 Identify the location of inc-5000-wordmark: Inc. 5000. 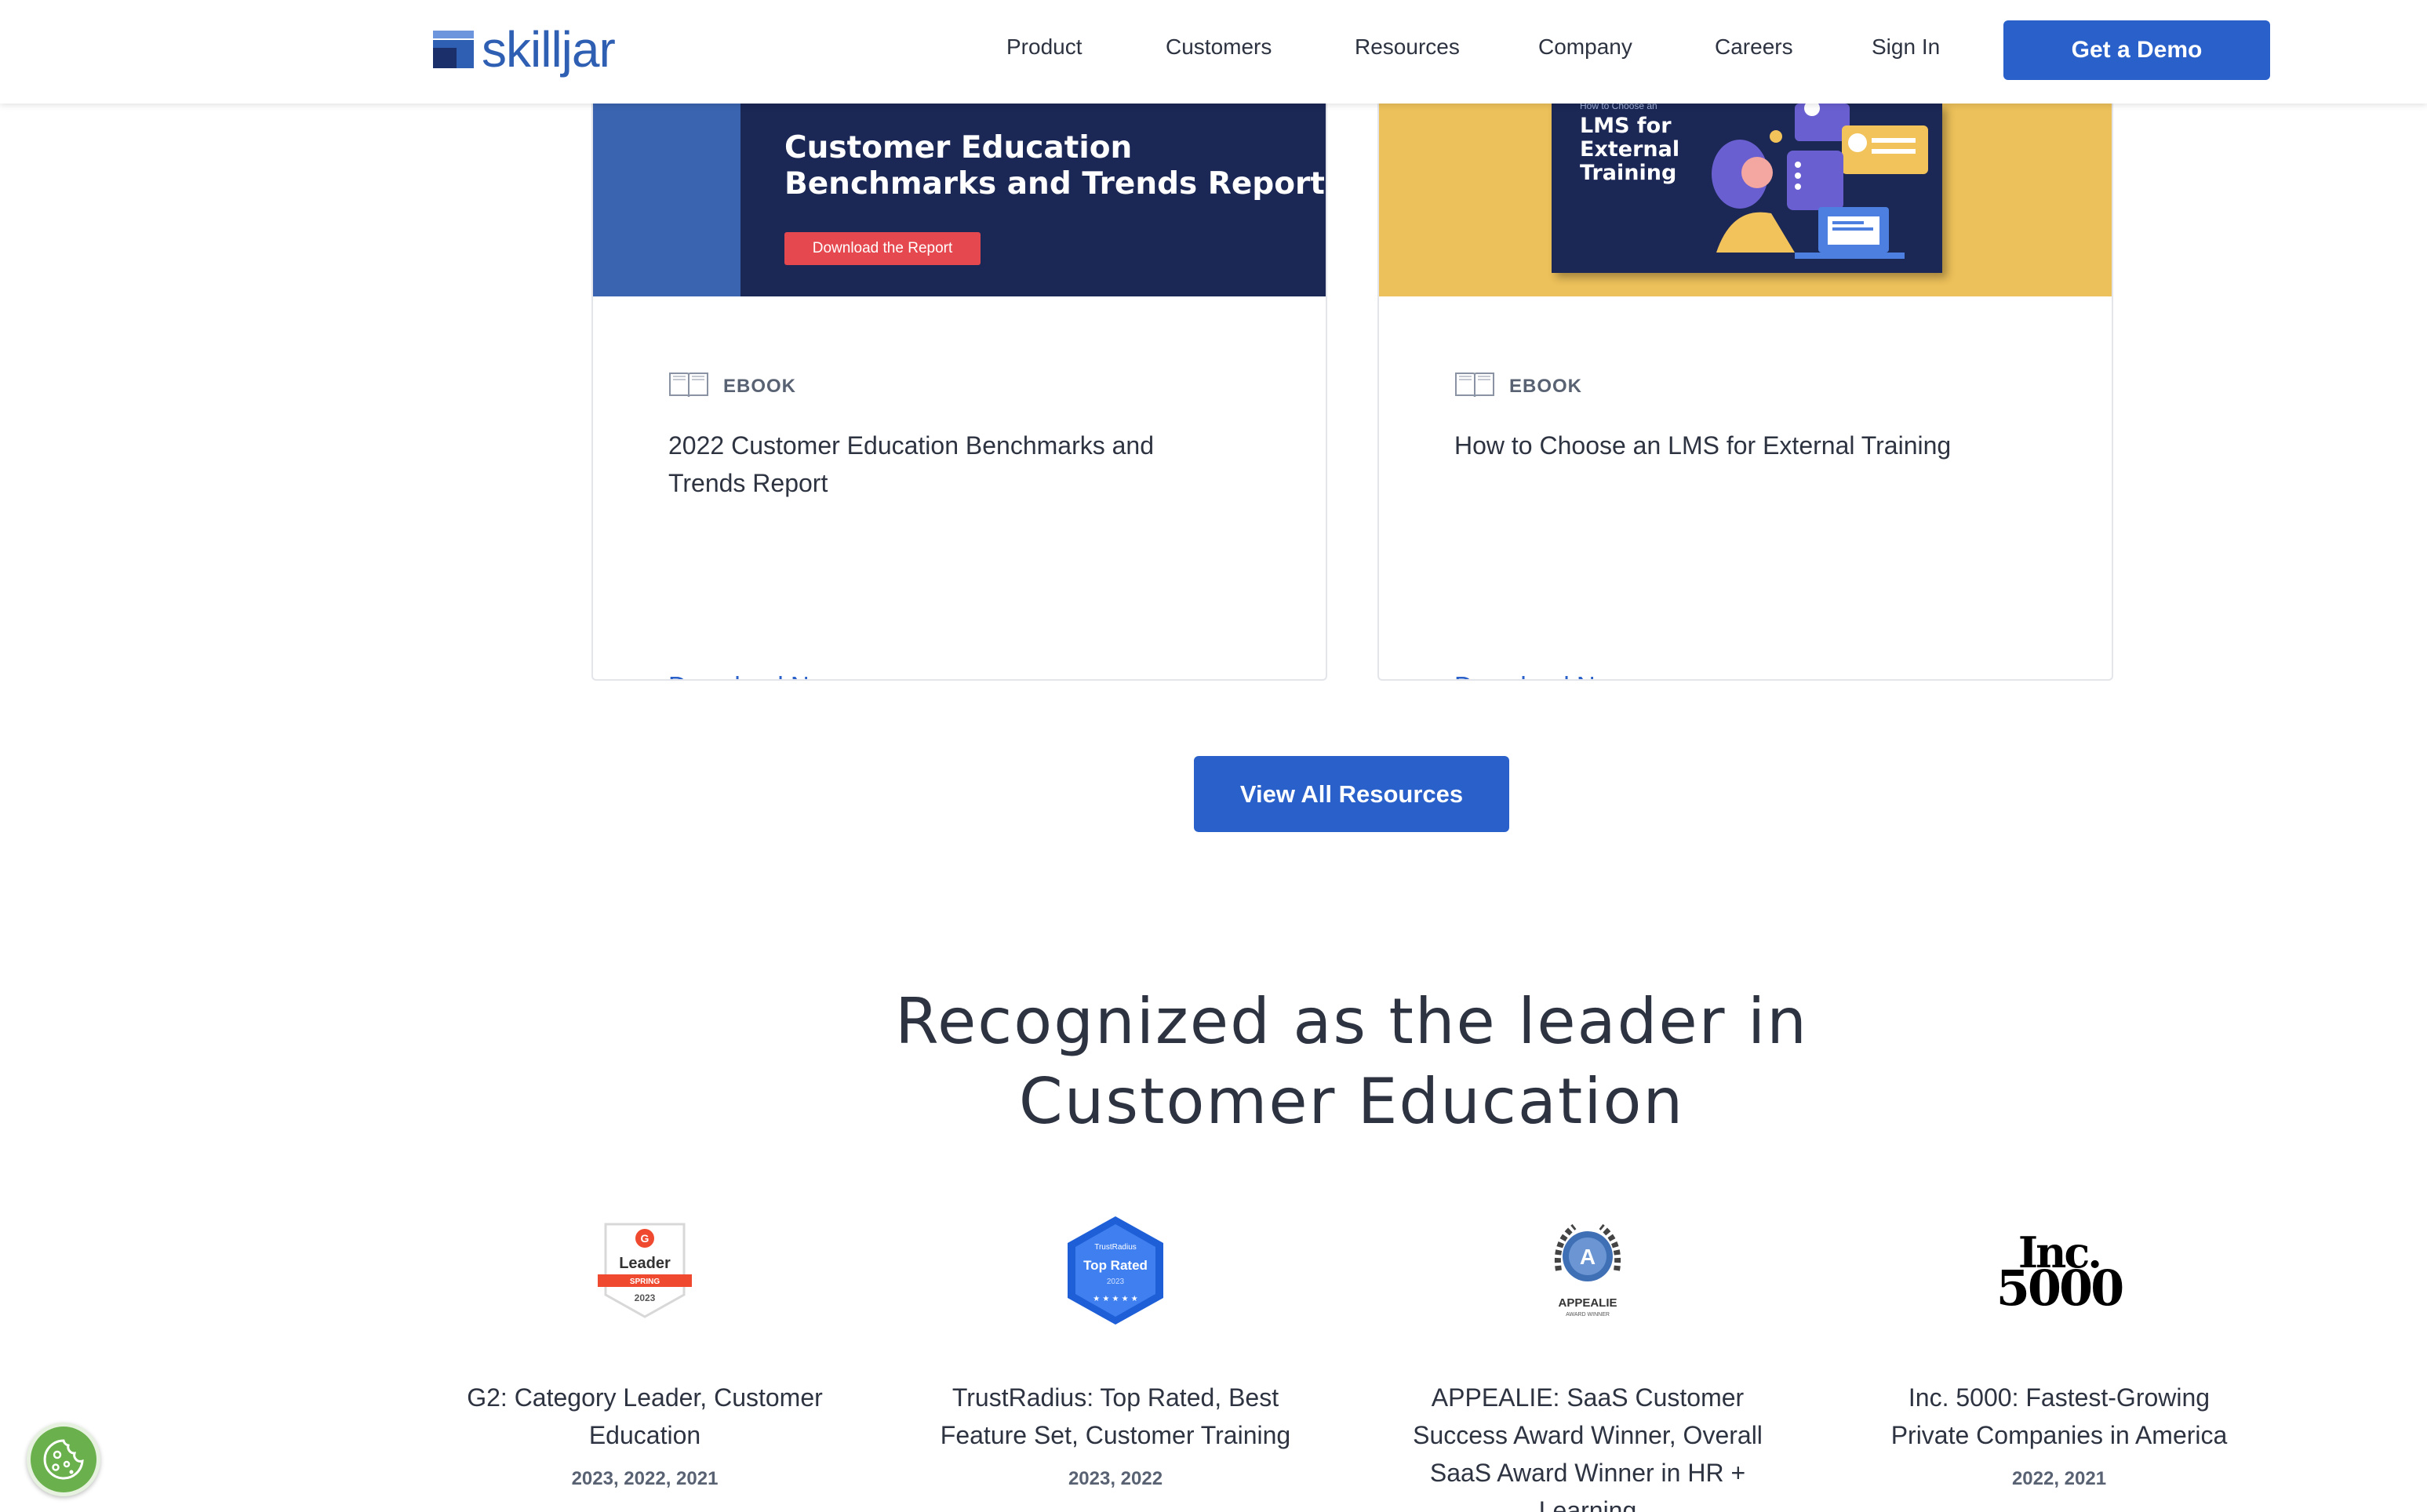
(2060, 1272).